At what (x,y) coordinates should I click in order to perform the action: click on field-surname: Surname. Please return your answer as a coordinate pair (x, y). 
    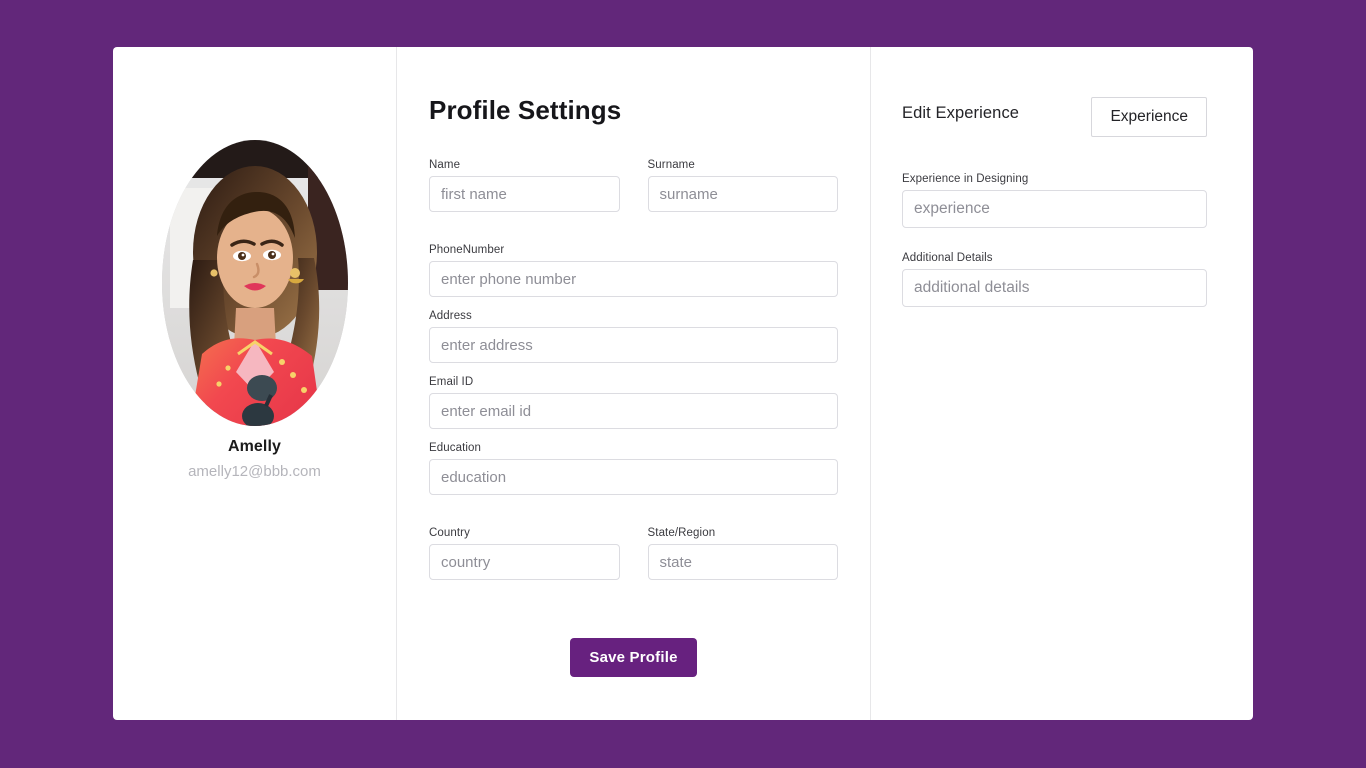
    Looking at the image, I should click on (742, 185).